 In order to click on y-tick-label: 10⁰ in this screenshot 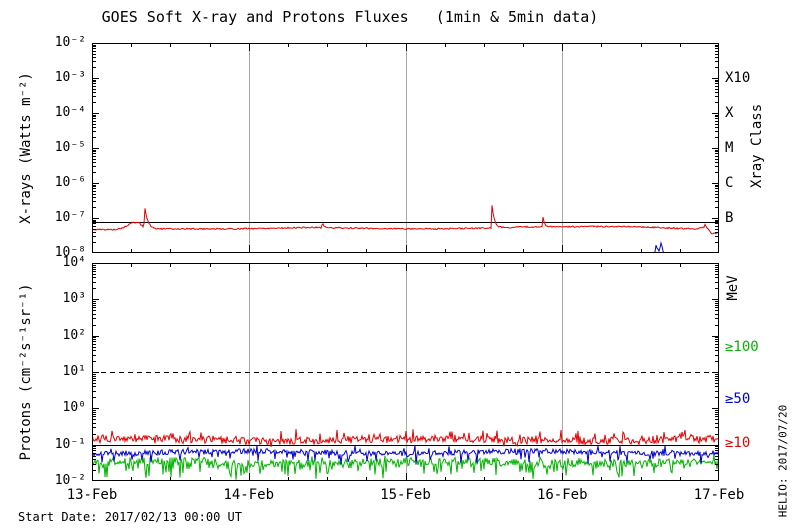, I will do `click(74, 408)`.